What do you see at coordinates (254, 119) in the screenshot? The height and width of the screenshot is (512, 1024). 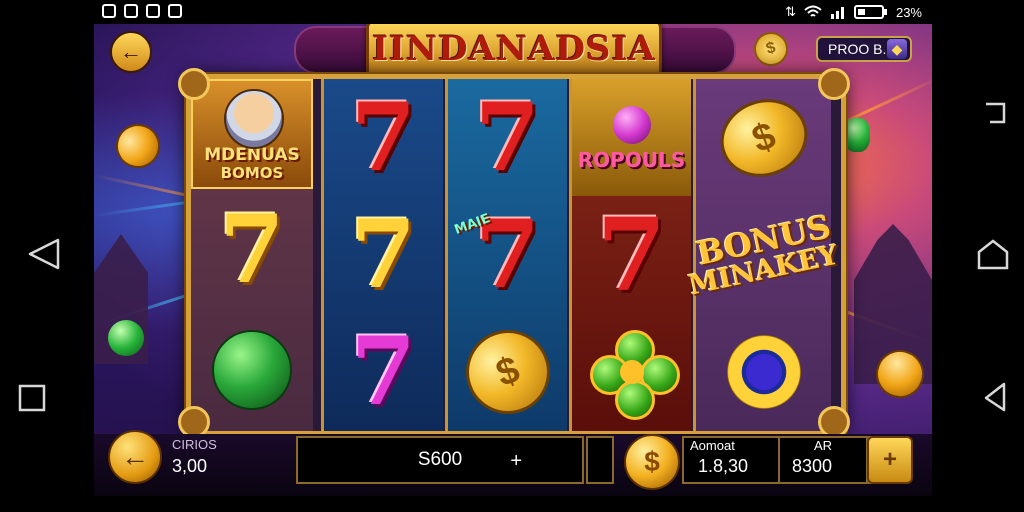 I see `character-portrait` at bounding box center [254, 119].